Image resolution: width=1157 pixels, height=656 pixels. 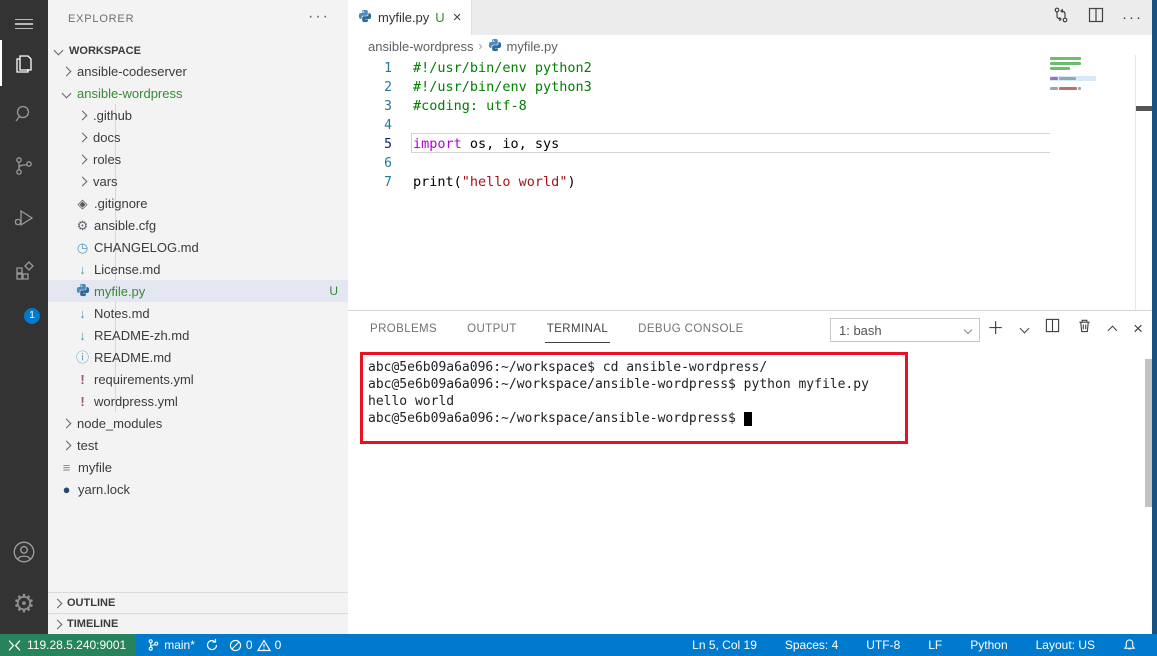 What do you see at coordinates (502, 87) in the screenshot?
I see `code-line-2: #!/usr/bin/env python3` at bounding box center [502, 87].